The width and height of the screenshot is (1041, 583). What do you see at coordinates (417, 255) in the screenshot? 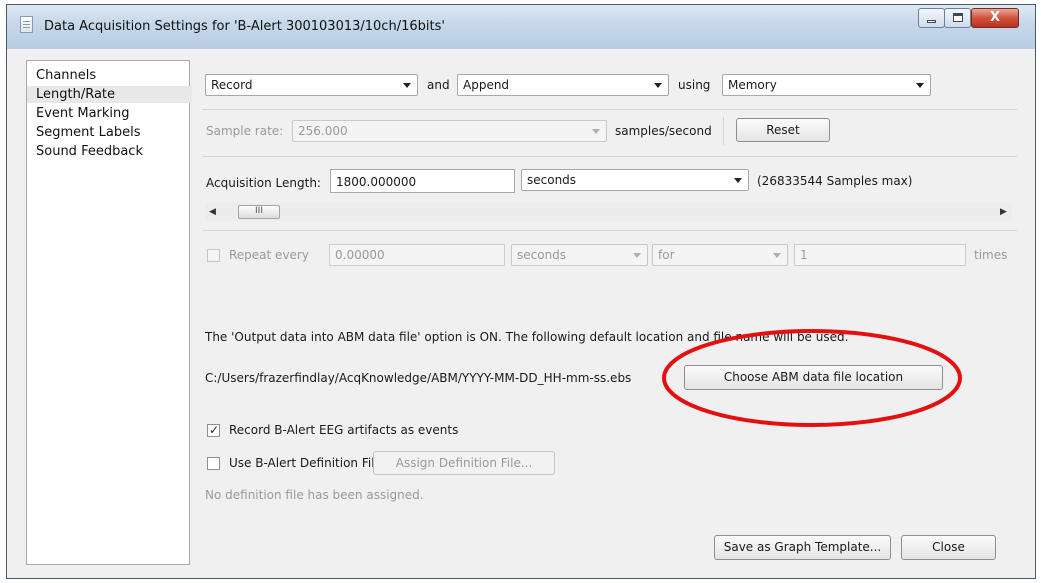
I see `repeat-interval-input: 0.00000` at bounding box center [417, 255].